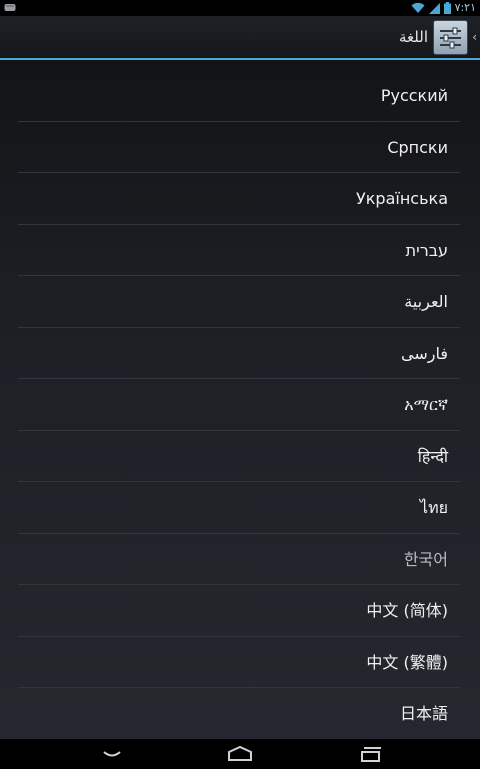  What do you see at coordinates (239, 662) in the screenshot?
I see `language-item-chinese-traditional: 中文 (繁體)` at bounding box center [239, 662].